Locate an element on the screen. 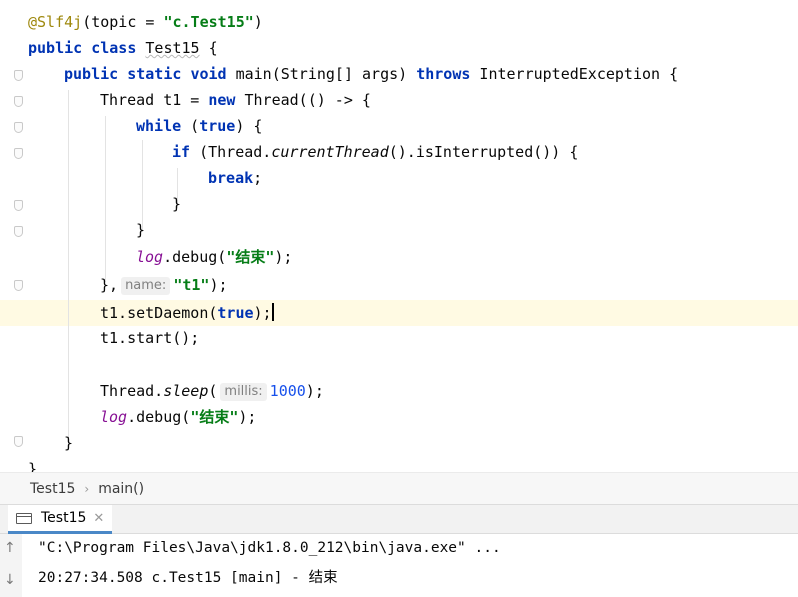  close-icon: ✕ is located at coordinates (98, 518).